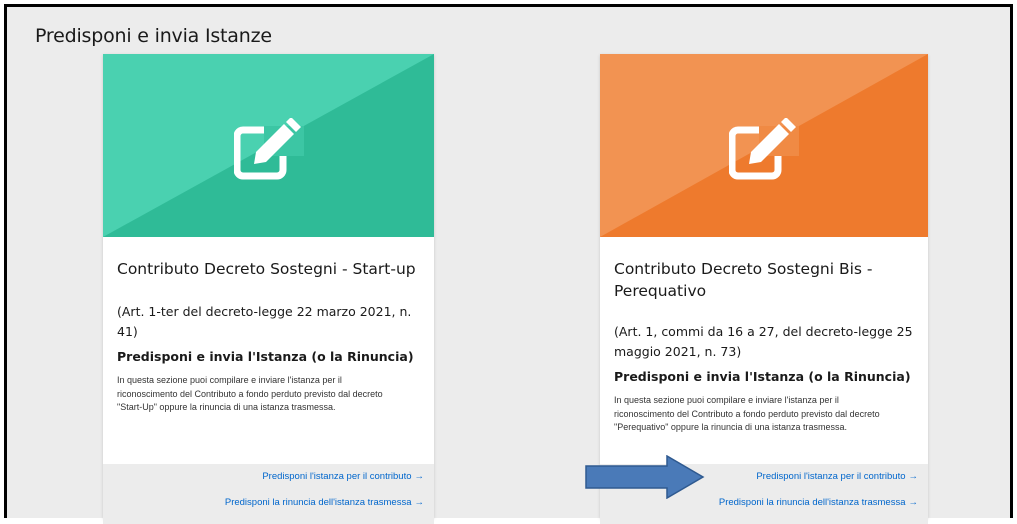  I want to click on section-title: Predisponi e invia Istanze, so click(153, 36).